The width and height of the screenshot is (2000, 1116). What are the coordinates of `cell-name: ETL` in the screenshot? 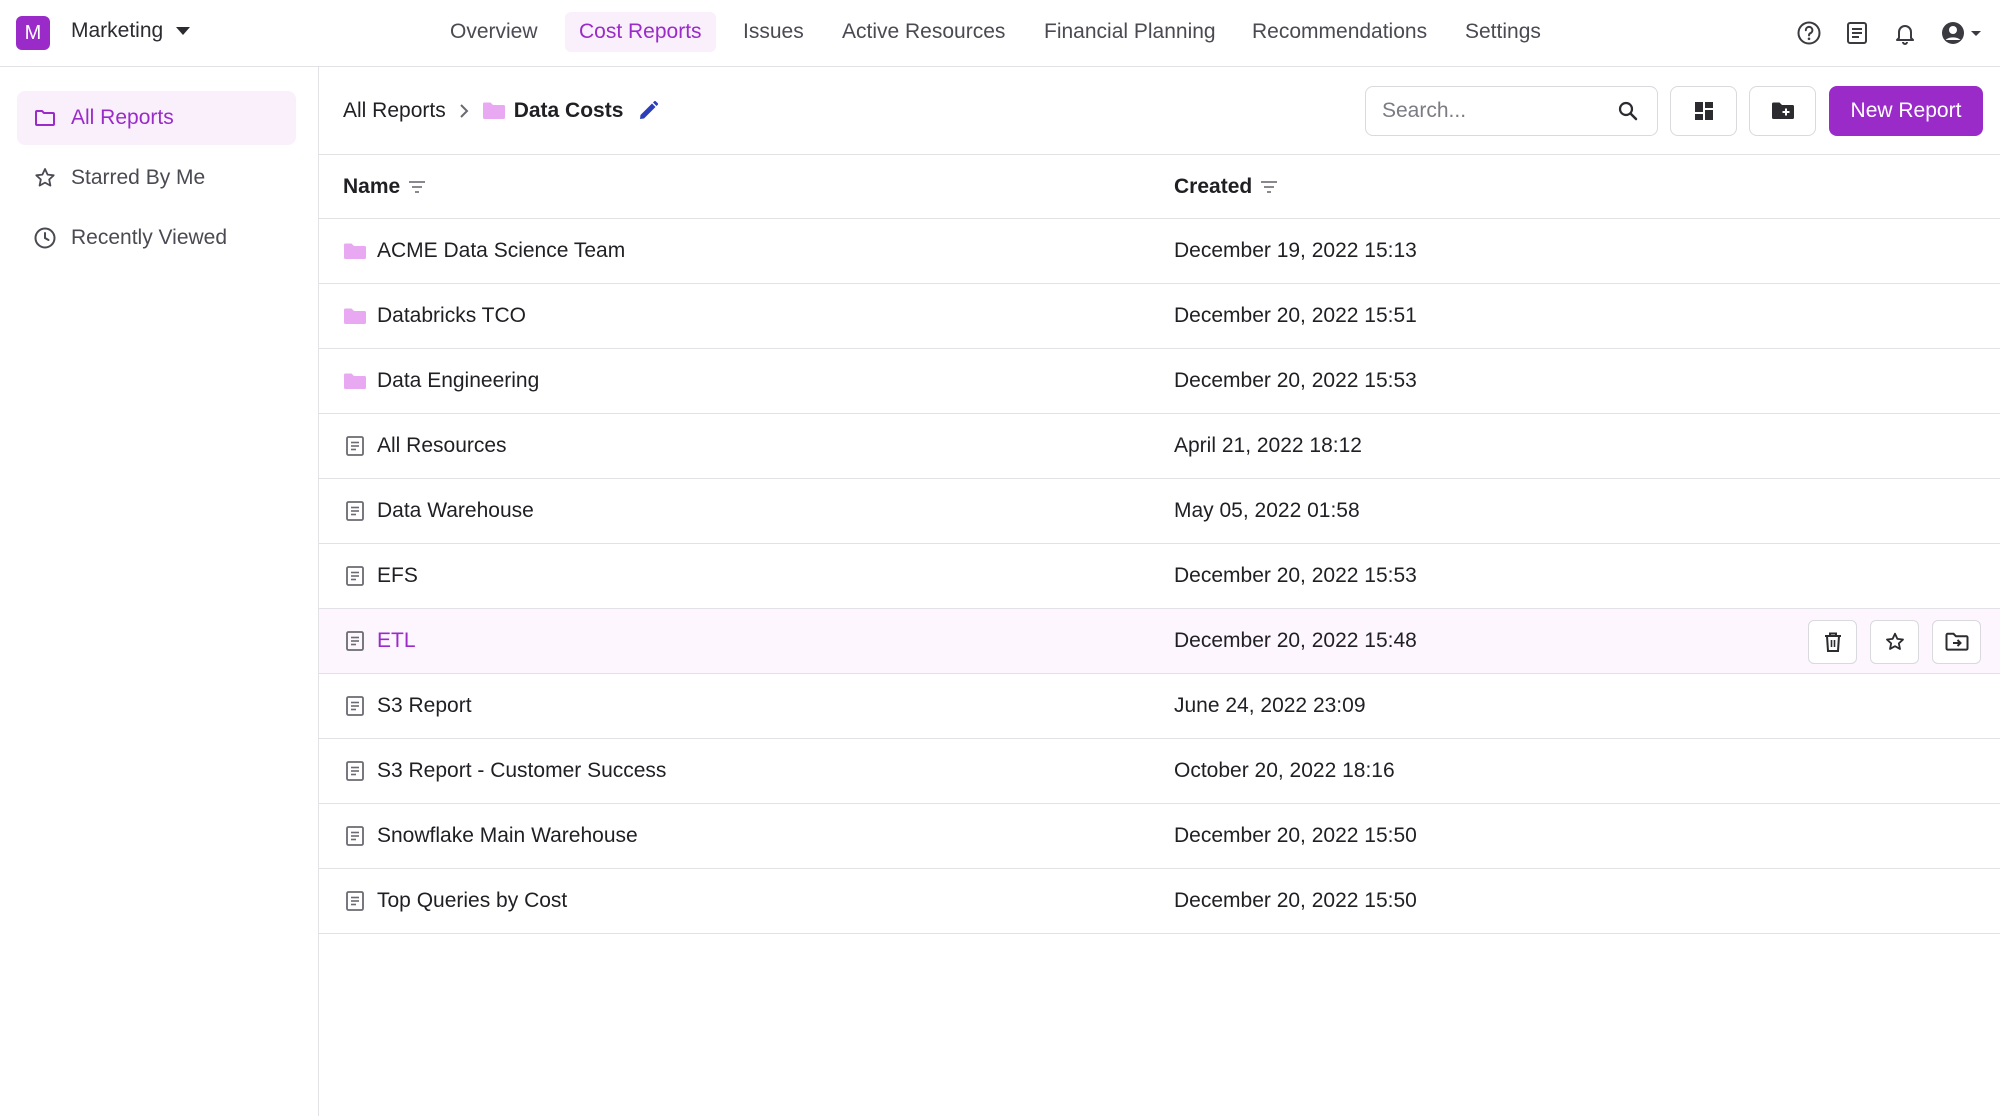 It's located at (379, 641).